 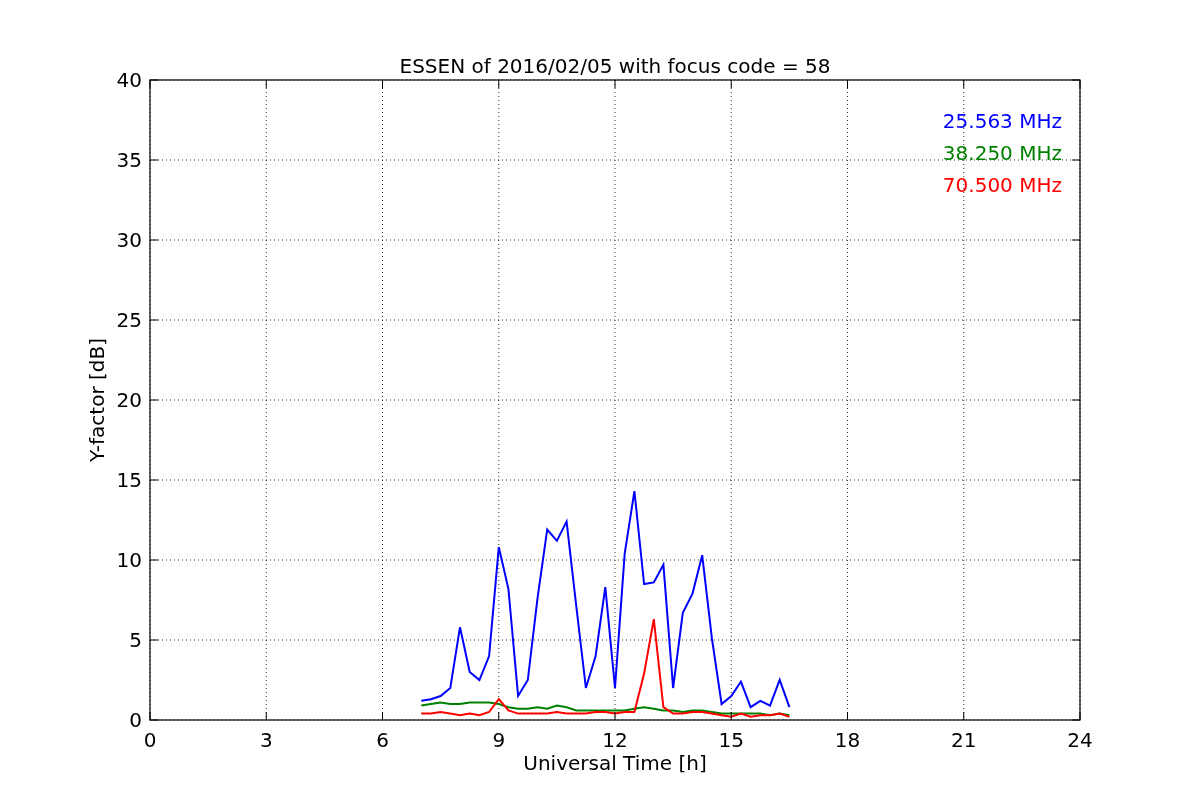 I want to click on legend-label: 25.563 MHz, so click(x=1002, y=121).